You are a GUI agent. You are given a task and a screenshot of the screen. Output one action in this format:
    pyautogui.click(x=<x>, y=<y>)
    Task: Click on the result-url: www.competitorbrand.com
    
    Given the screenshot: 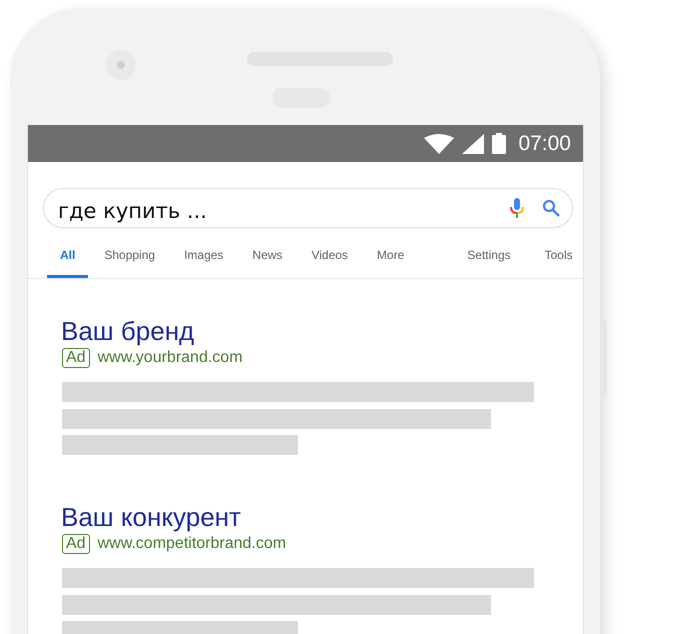 What is the action you would take?
    pyautogui.click(x=192, y=544)
    